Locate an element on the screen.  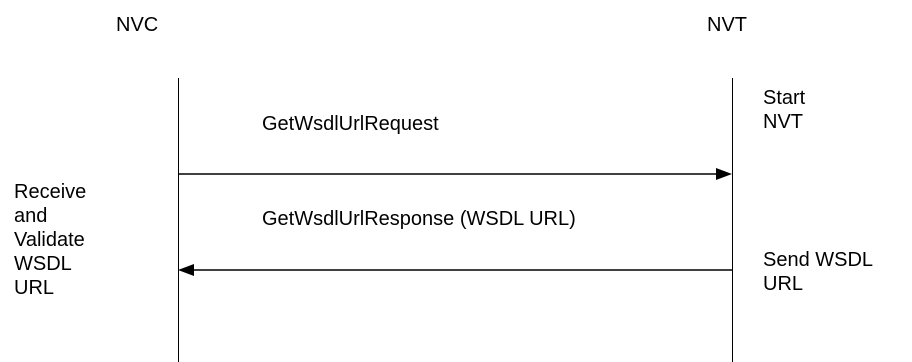
receive-validate-note-line: Receive is located at coordinates (50, 192).